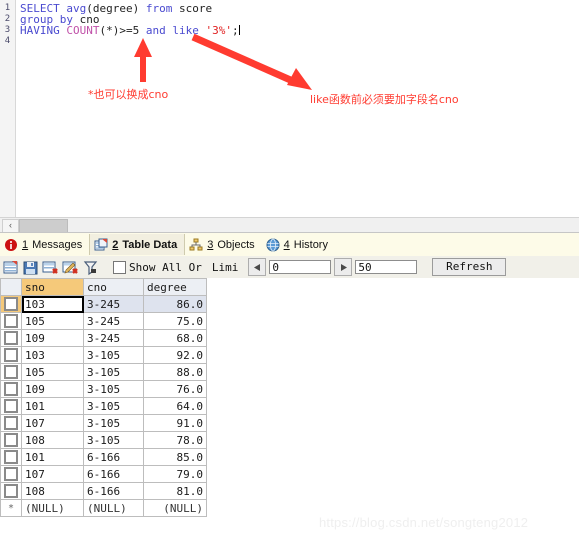  I want to click on table-row: 108 3-105 78.0, so click(103, 440).